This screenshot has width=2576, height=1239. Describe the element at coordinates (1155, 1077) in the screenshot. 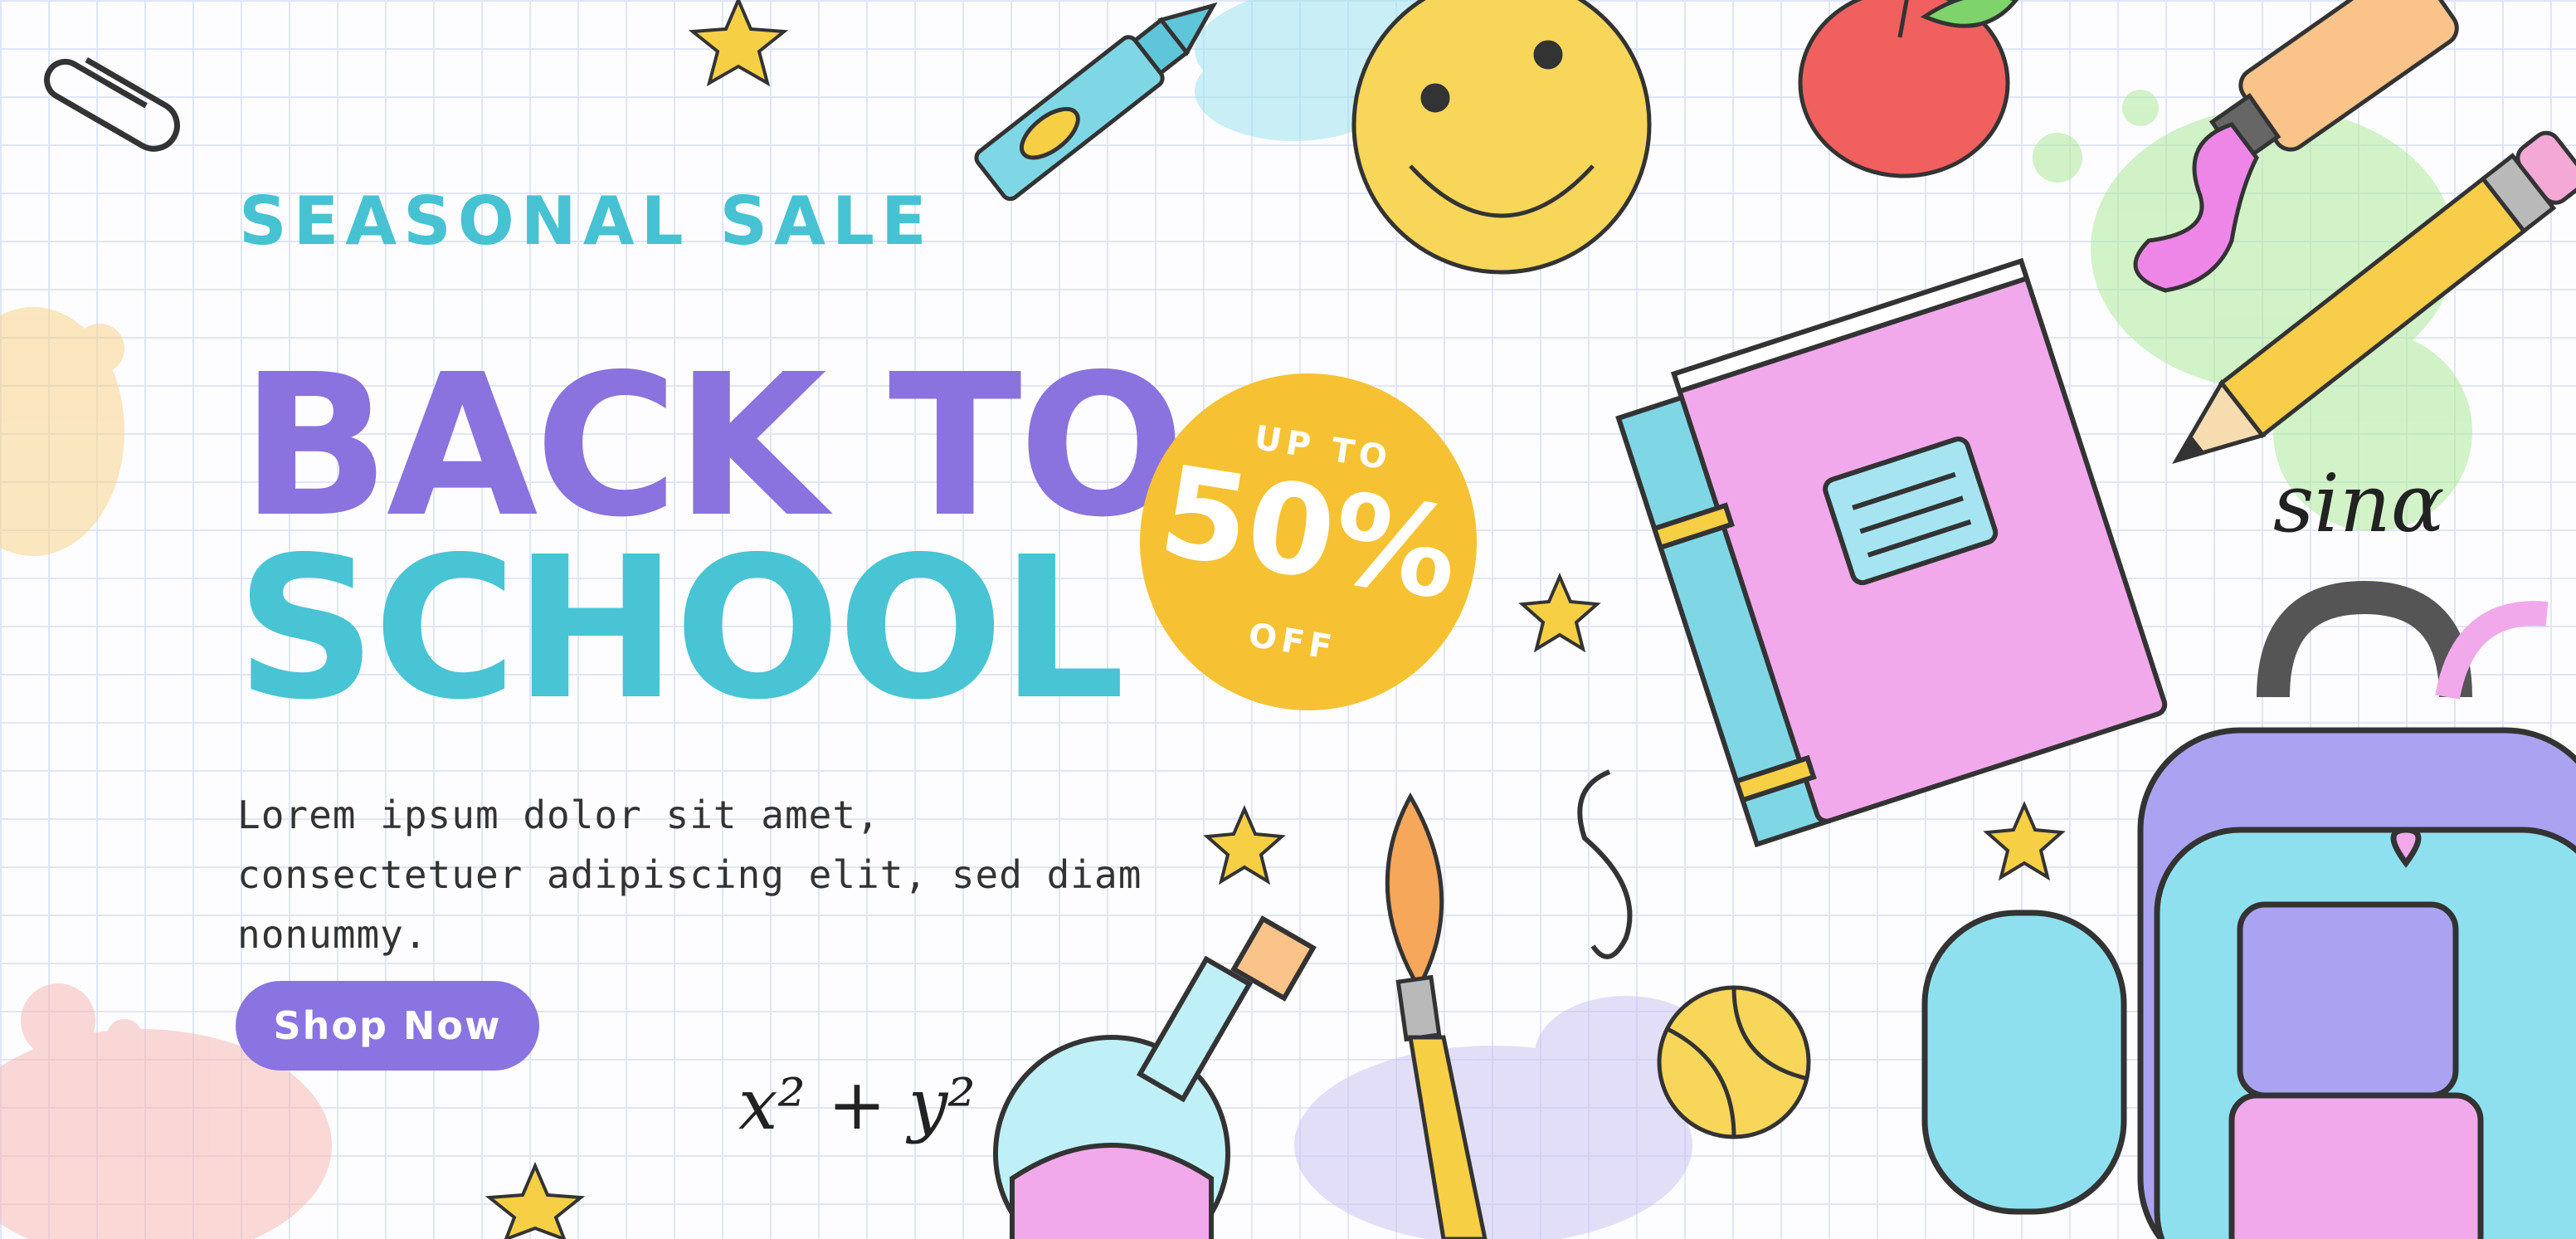

I see `flask-icon` at that location.